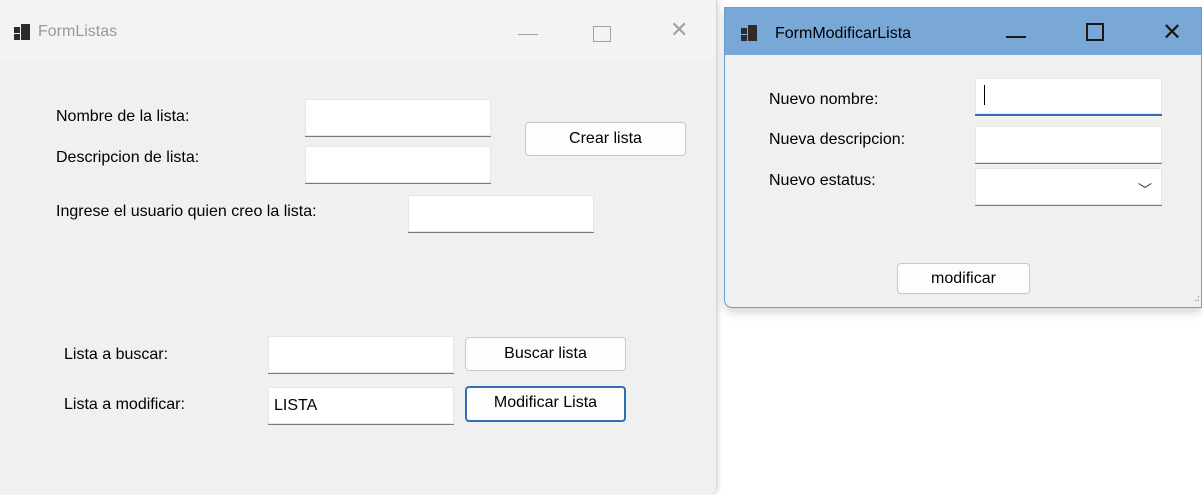 The height and width of the screenshot is (495, 1202). What do you see at coordinates (837, 139) in the screenshot?
I see `nueva-descripcion-label: Nueva descripcion:` at bounding box center [837, 139].